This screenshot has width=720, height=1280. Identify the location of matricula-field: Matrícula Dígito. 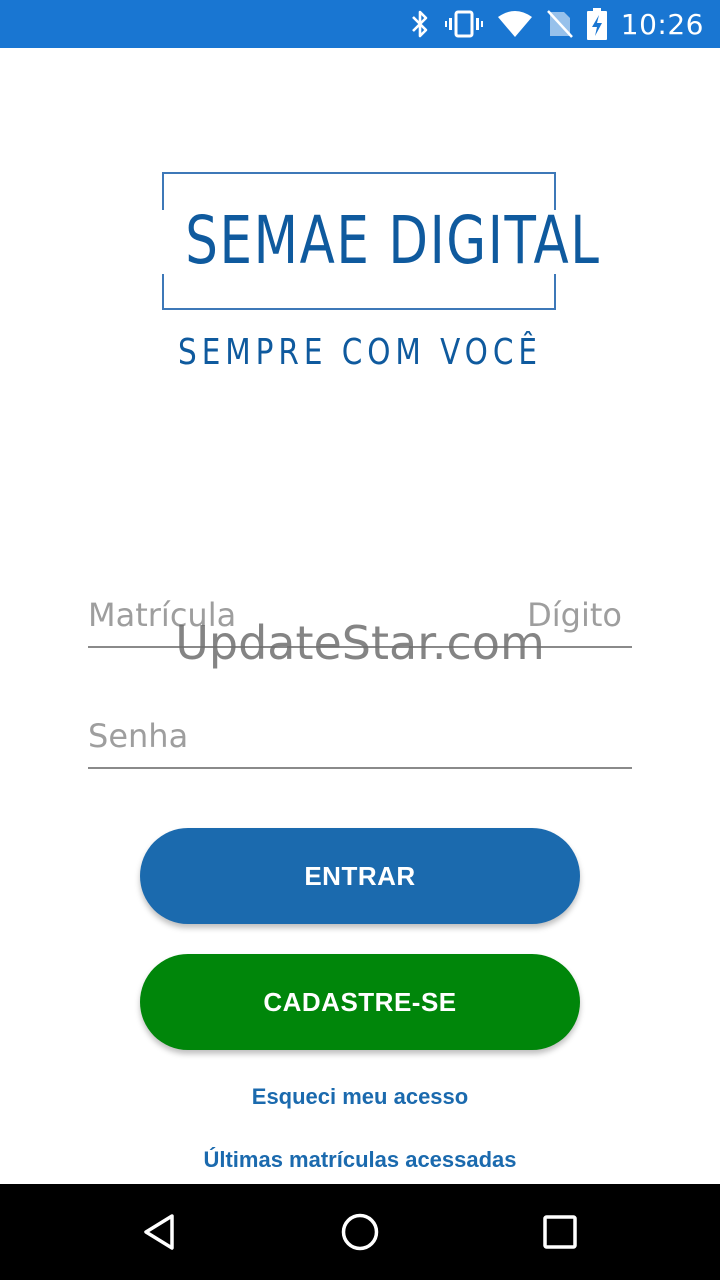
(360, 622).